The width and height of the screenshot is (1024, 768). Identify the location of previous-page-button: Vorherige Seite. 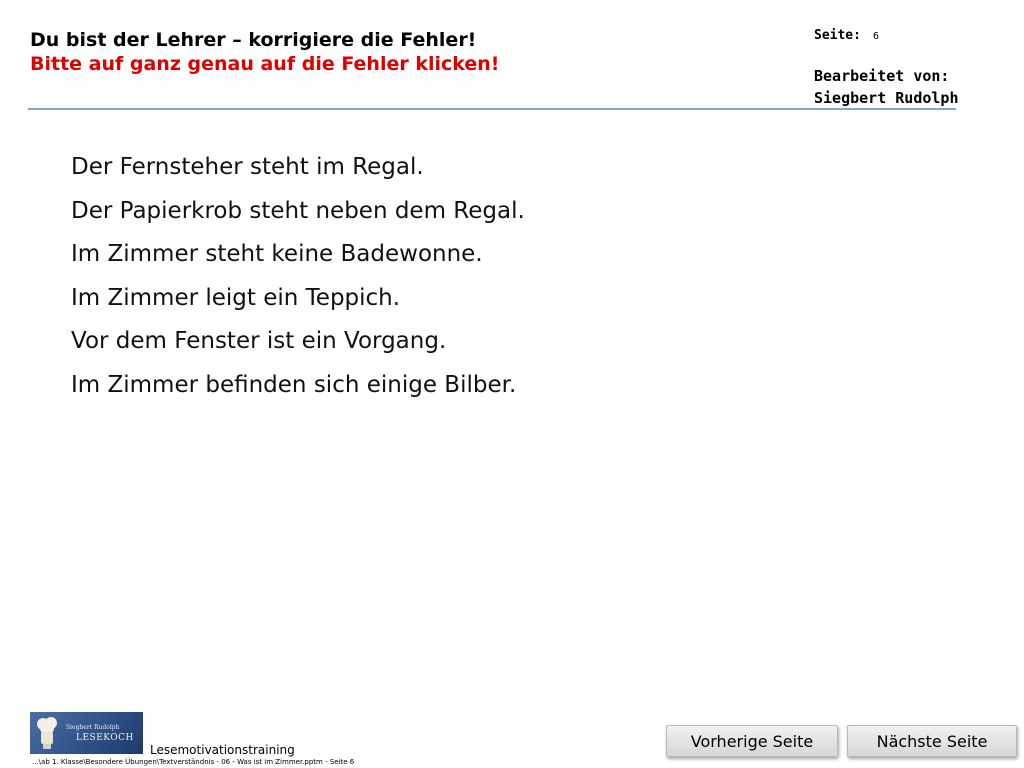
(752, 741).